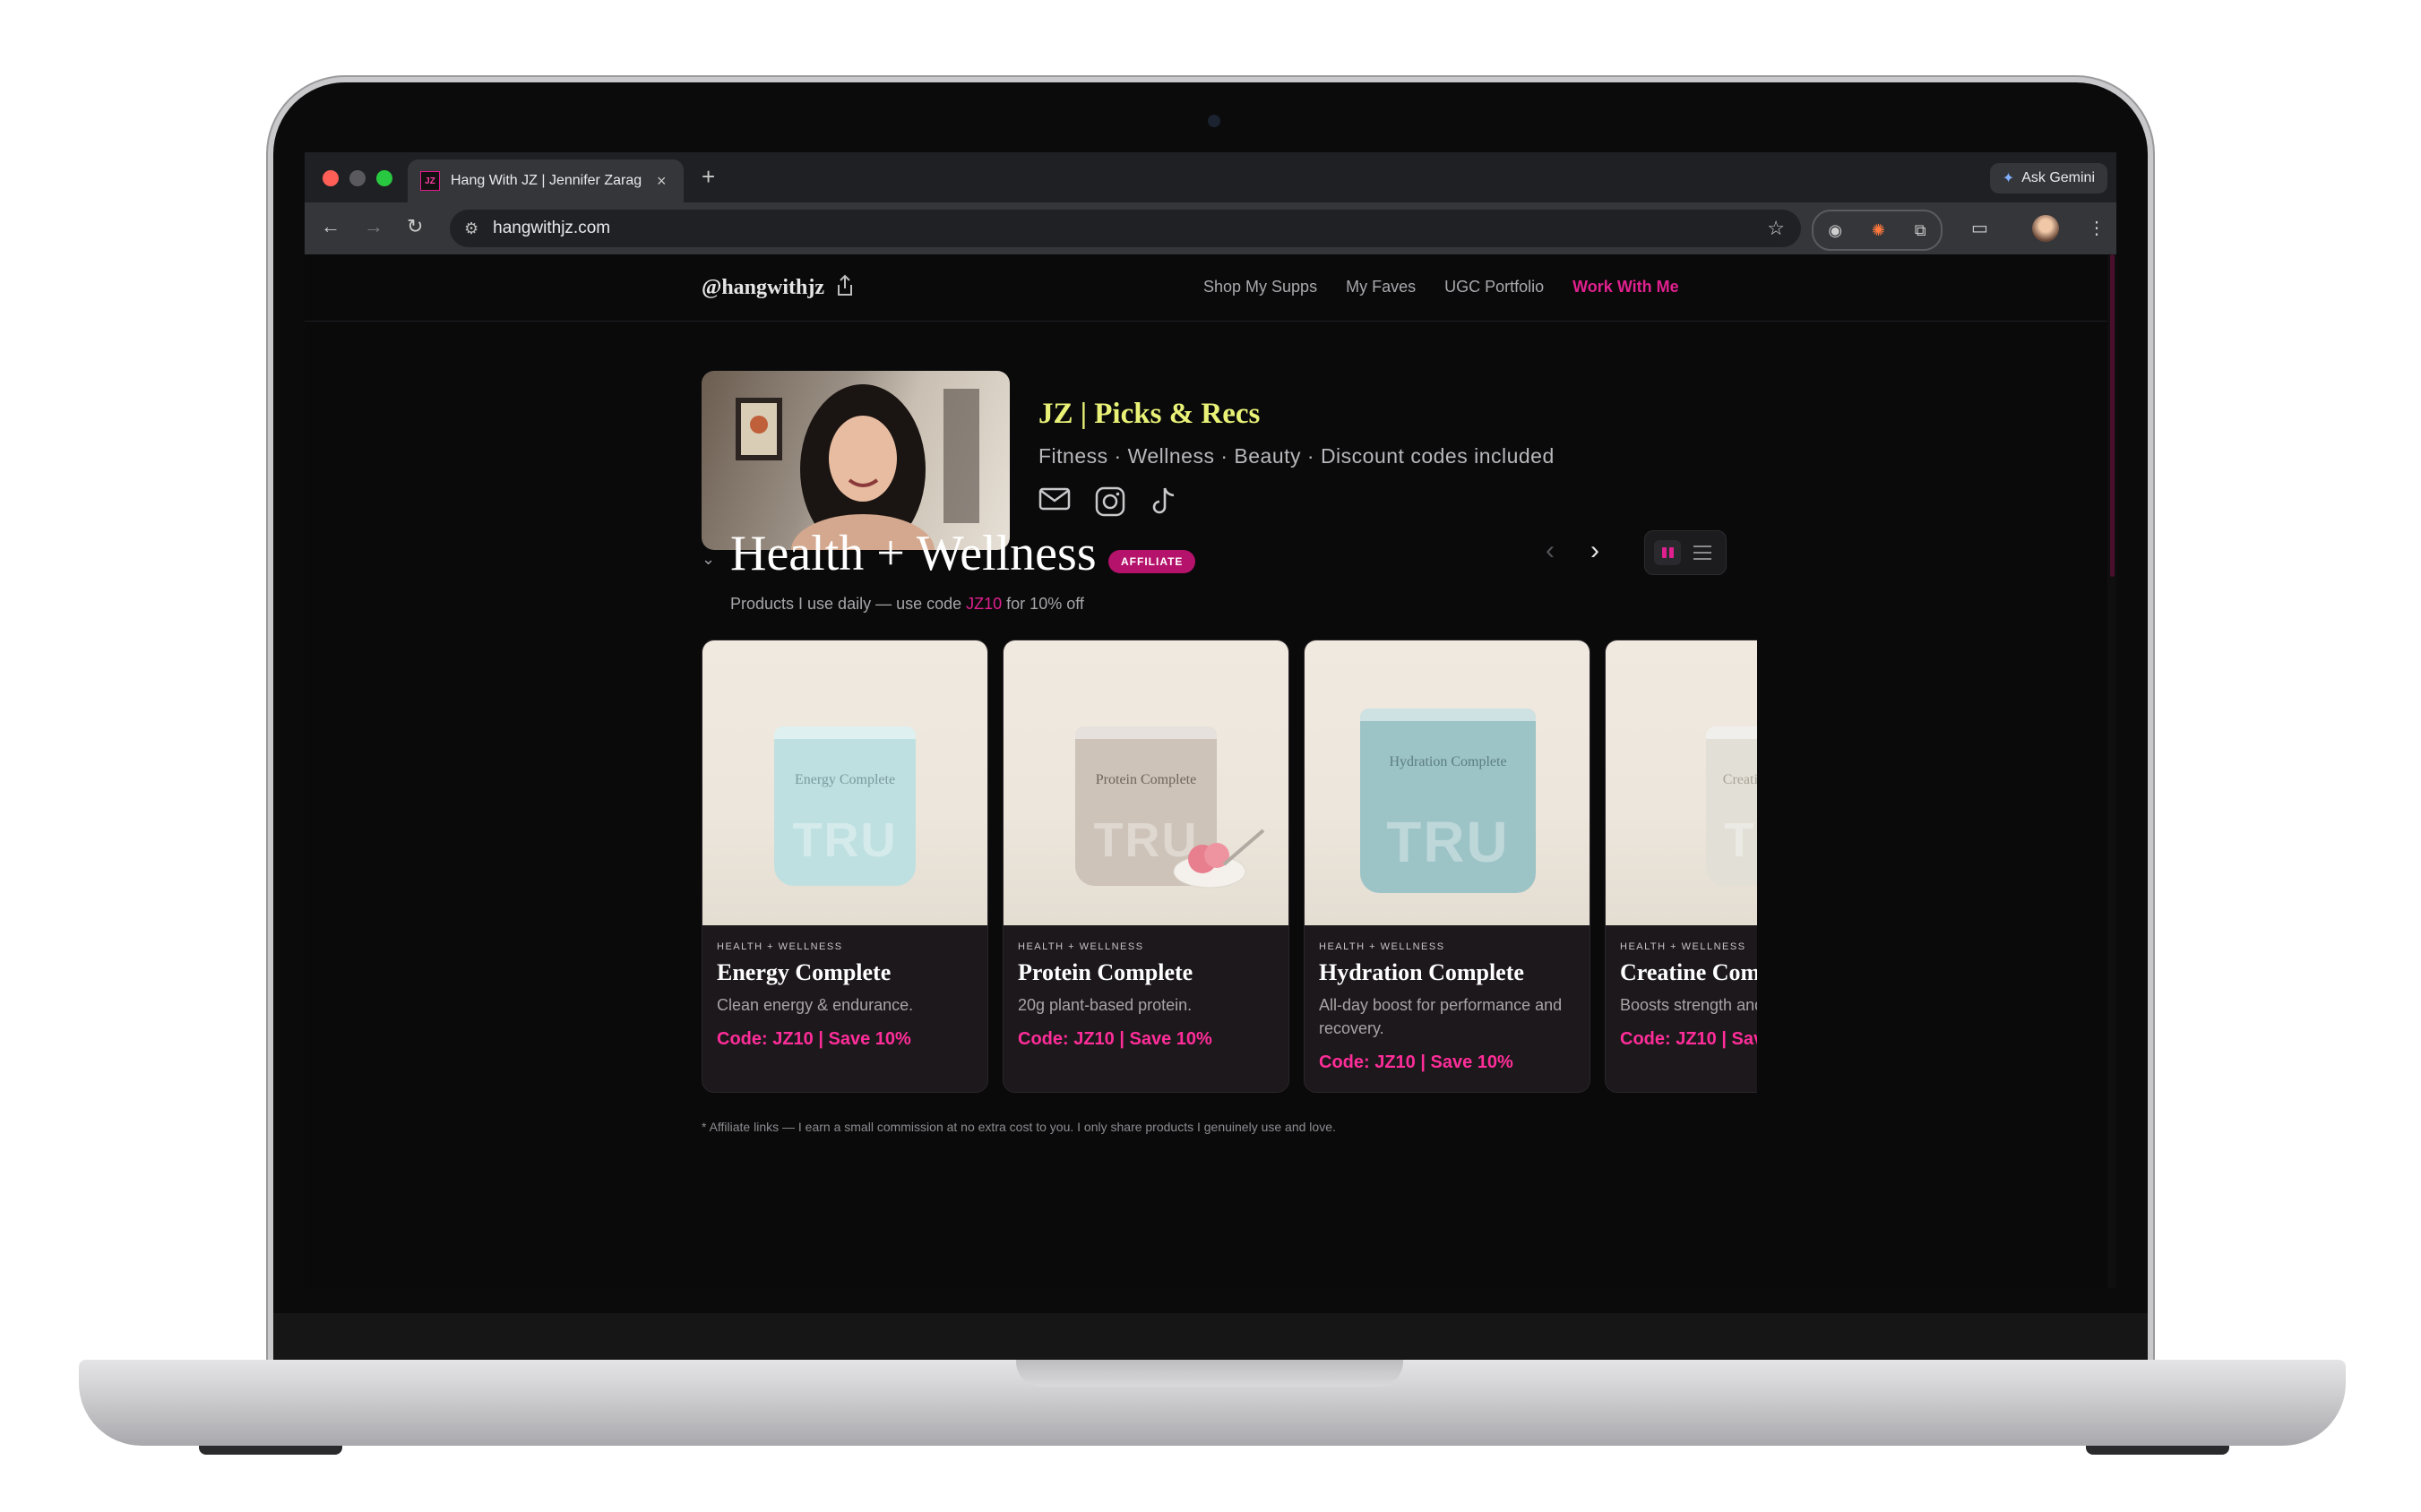 The width and height of the screenshot is (2421, 1512). Describe the element at coordinates (1667, 552) in the screenshot. I see `grid-view-icon` at that location.